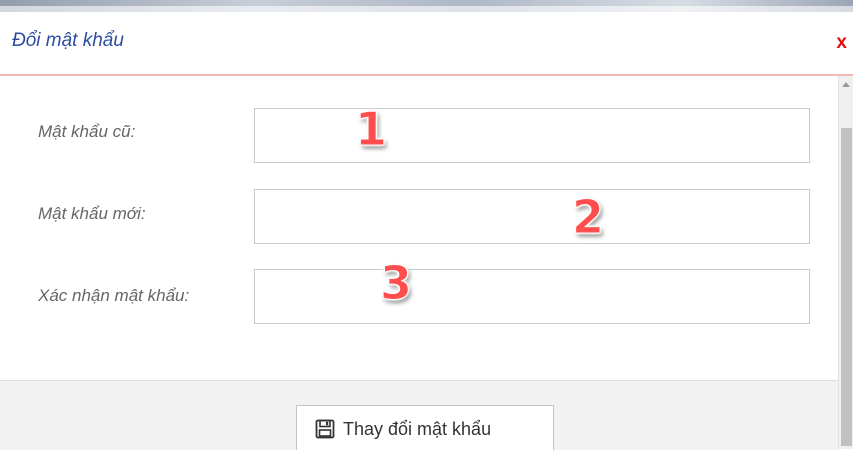  Describe the element at coordinates (532, 135) in the screenshot. I see `old-password-input` at that location.